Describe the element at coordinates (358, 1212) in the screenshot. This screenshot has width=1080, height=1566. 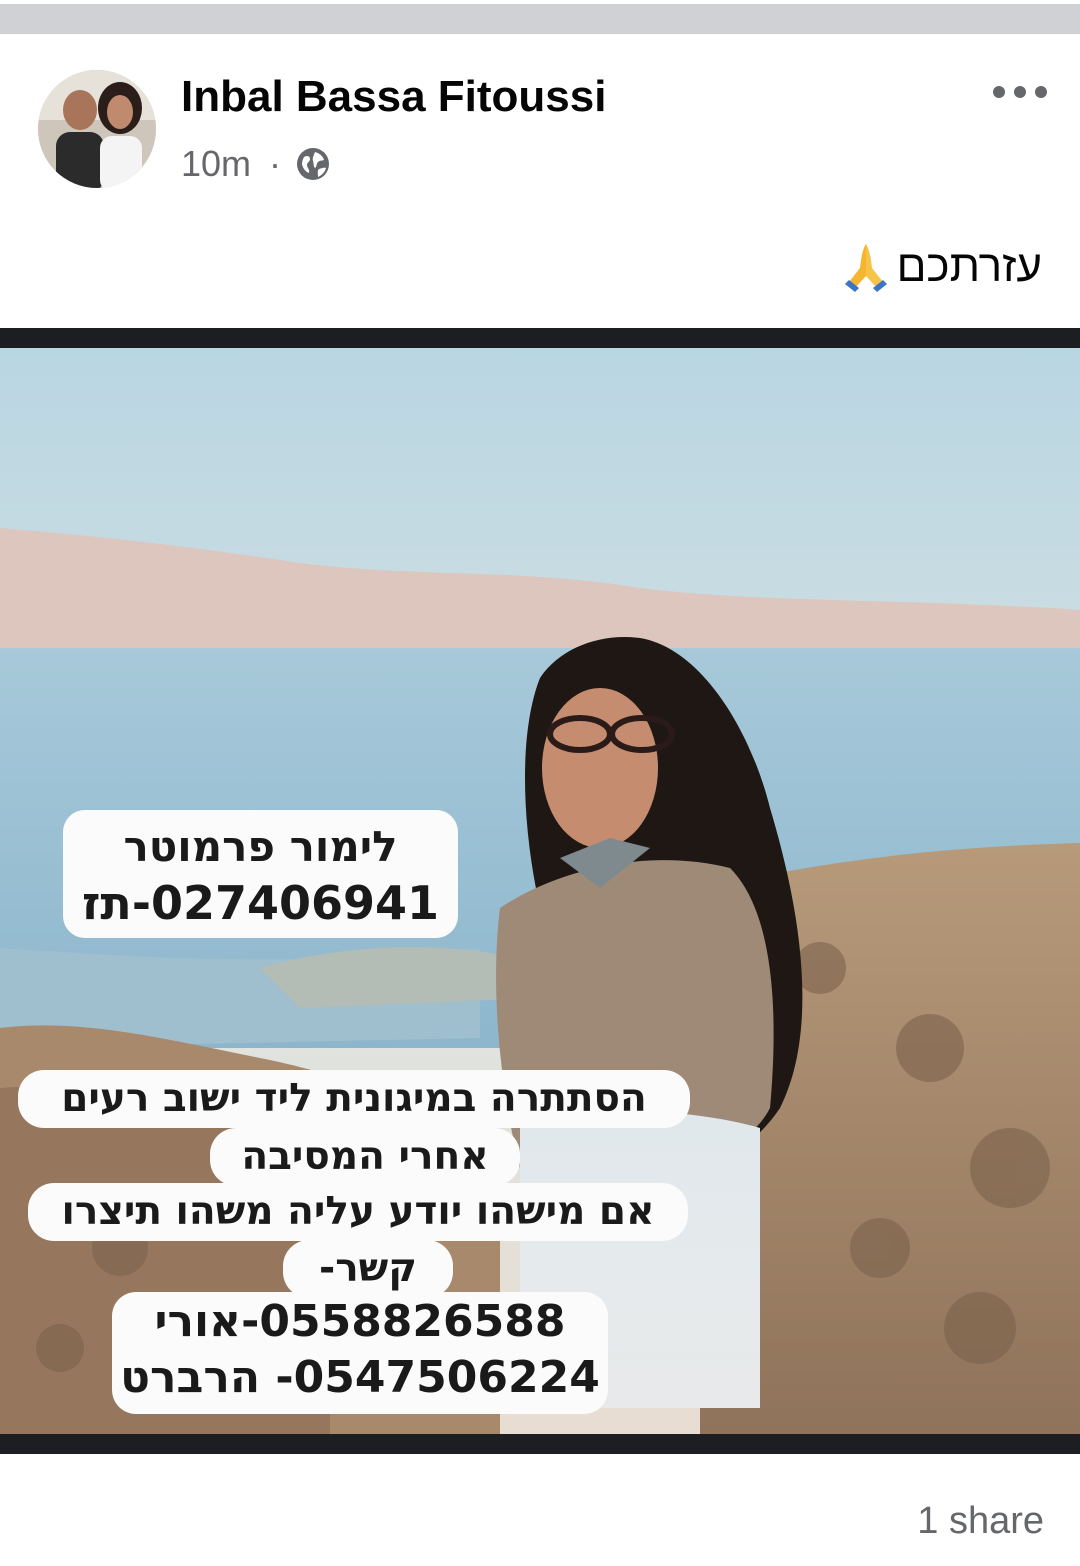
I see `message-line: אם מישהו יודע עליה משהו תיצרו` at that location.